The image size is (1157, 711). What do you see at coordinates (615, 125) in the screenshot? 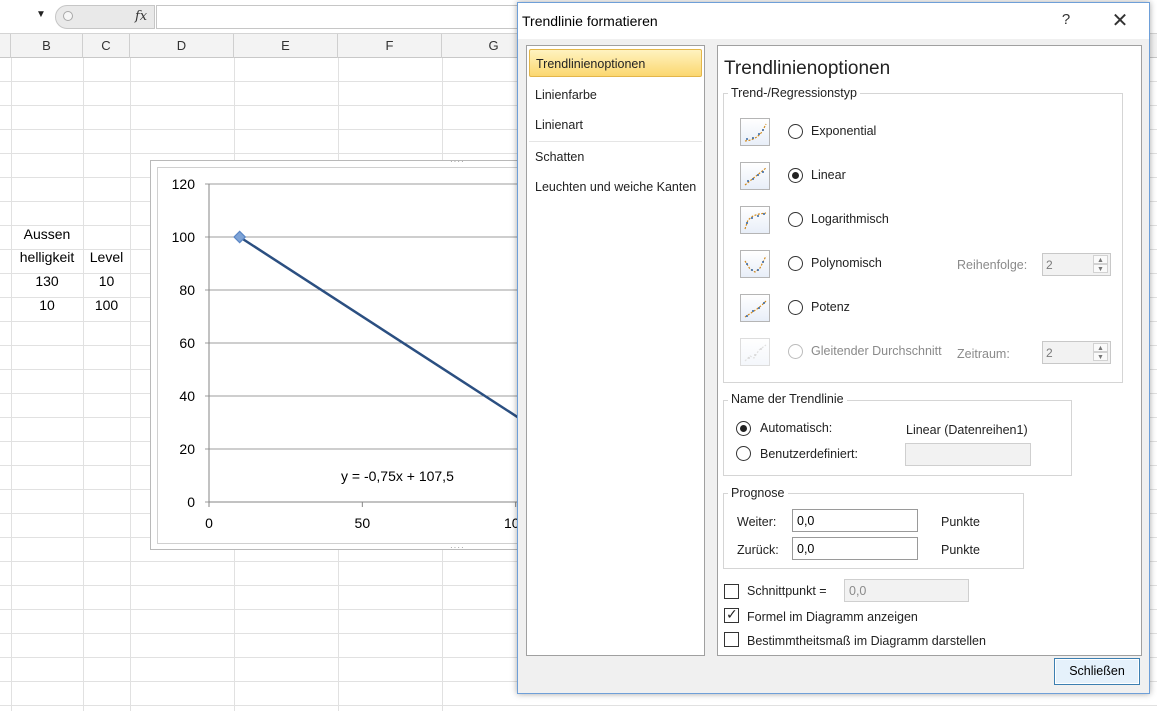
I see `nav-item-line-style: Linienart` at bounding box center [615, 125].